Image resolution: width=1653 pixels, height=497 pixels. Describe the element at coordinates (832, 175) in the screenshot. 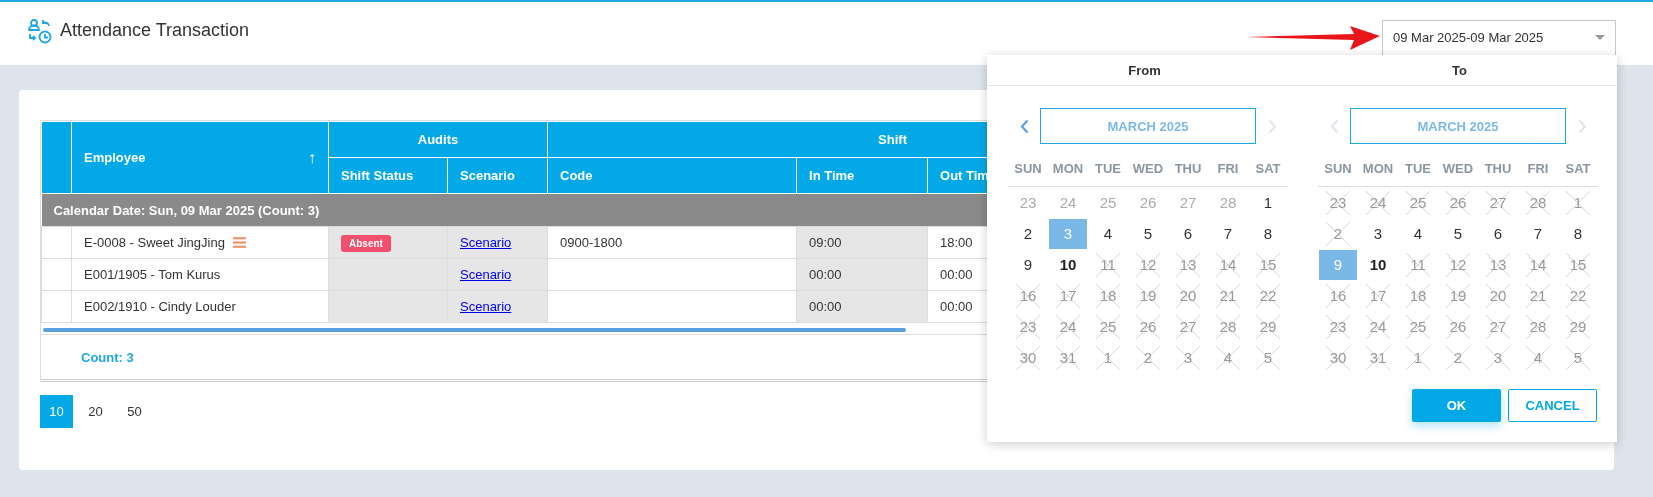

I see `column-header: In Time` at that location.